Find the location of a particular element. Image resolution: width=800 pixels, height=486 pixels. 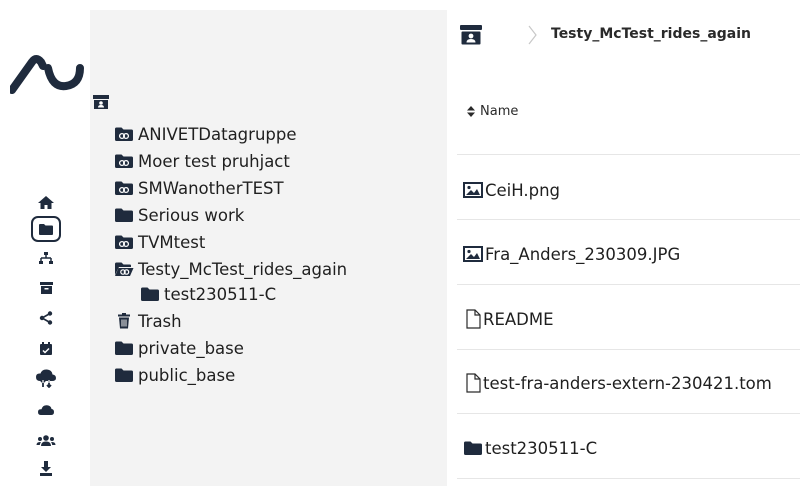

tree-item: test230511-C is located at coordinates (208, 294).